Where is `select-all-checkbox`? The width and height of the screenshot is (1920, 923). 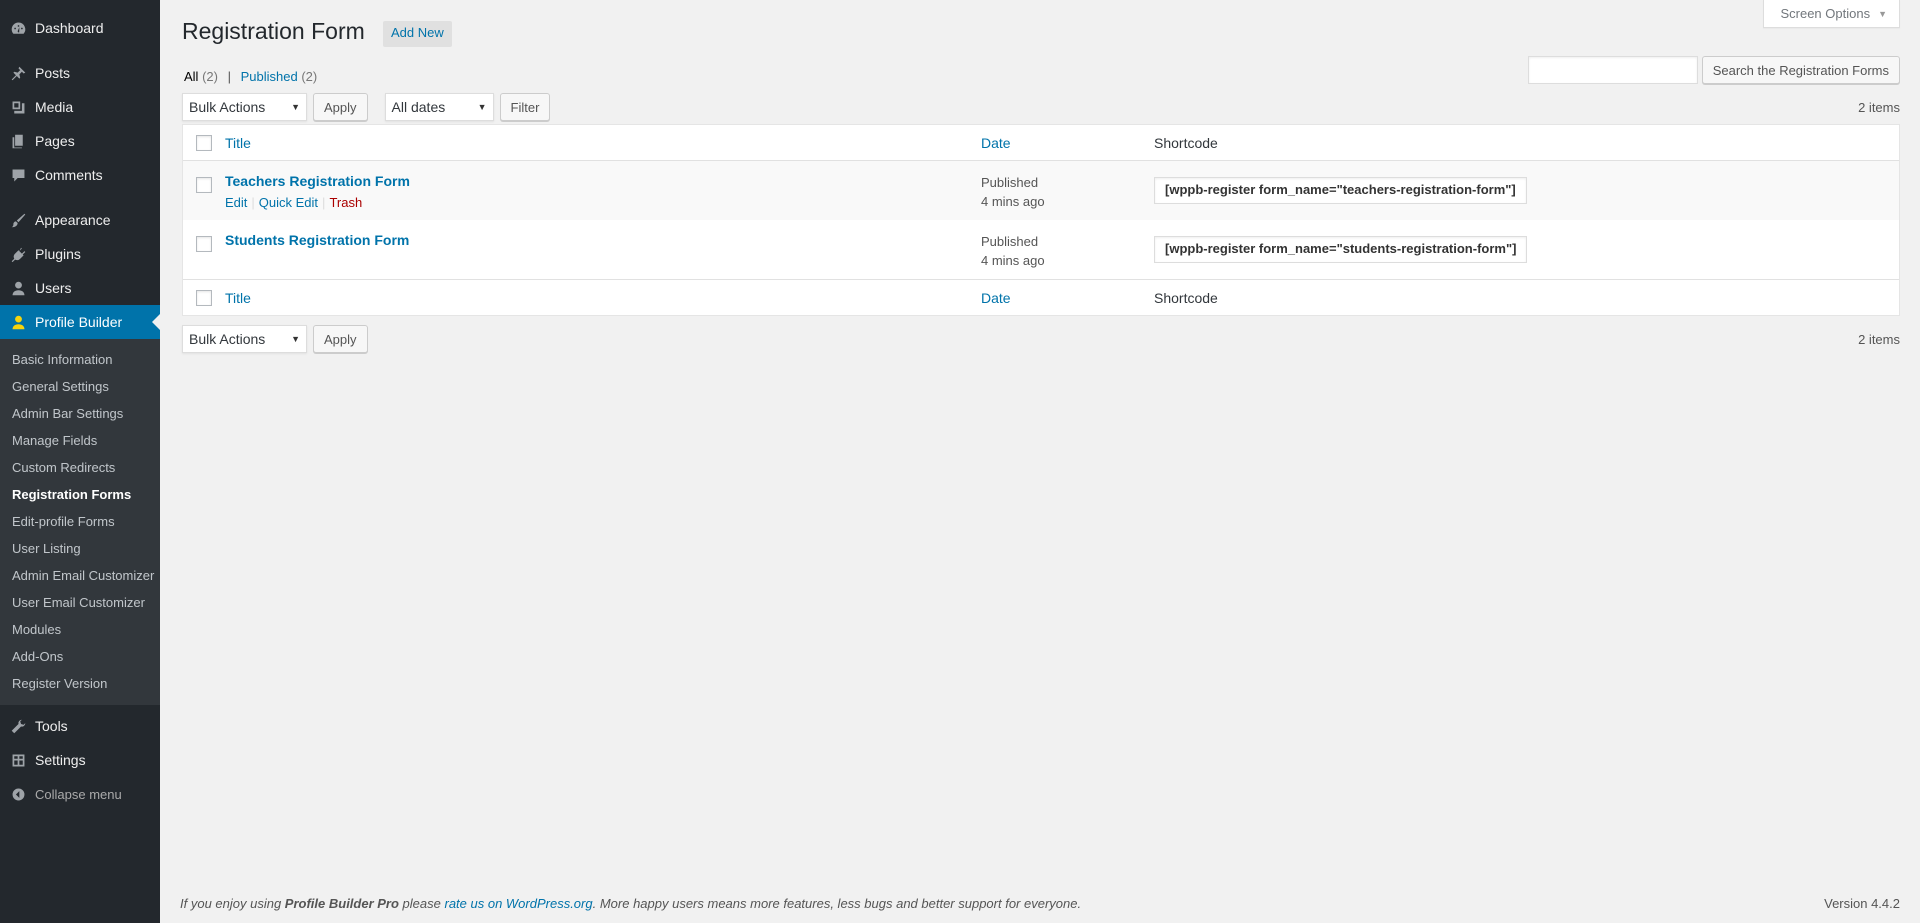
select-all-checkbox is located at coordinates (204, 142).